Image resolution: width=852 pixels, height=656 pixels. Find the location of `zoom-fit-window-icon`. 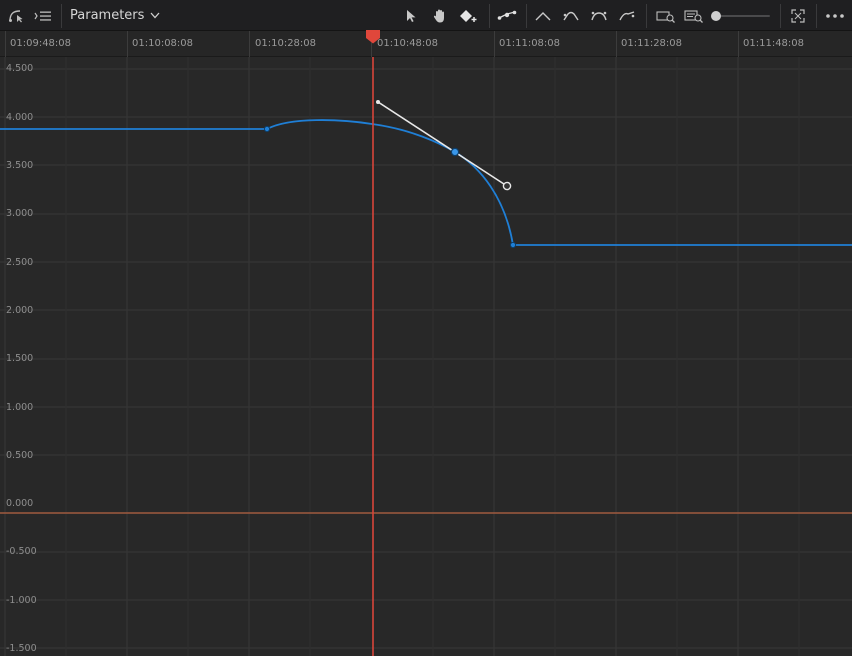

zoom-fit-window-icon is located at coordinates (694, 16).